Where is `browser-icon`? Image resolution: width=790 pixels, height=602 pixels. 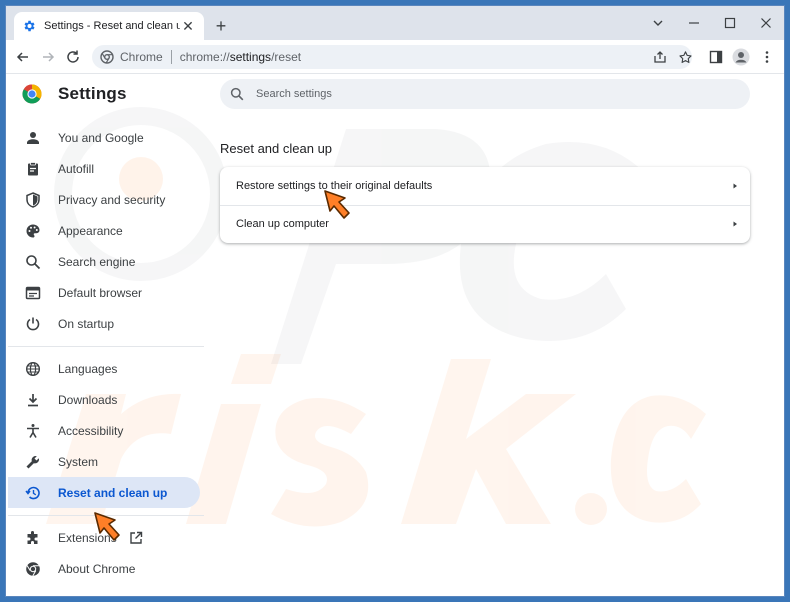 browser-icon is located at coordinates (33, 293).